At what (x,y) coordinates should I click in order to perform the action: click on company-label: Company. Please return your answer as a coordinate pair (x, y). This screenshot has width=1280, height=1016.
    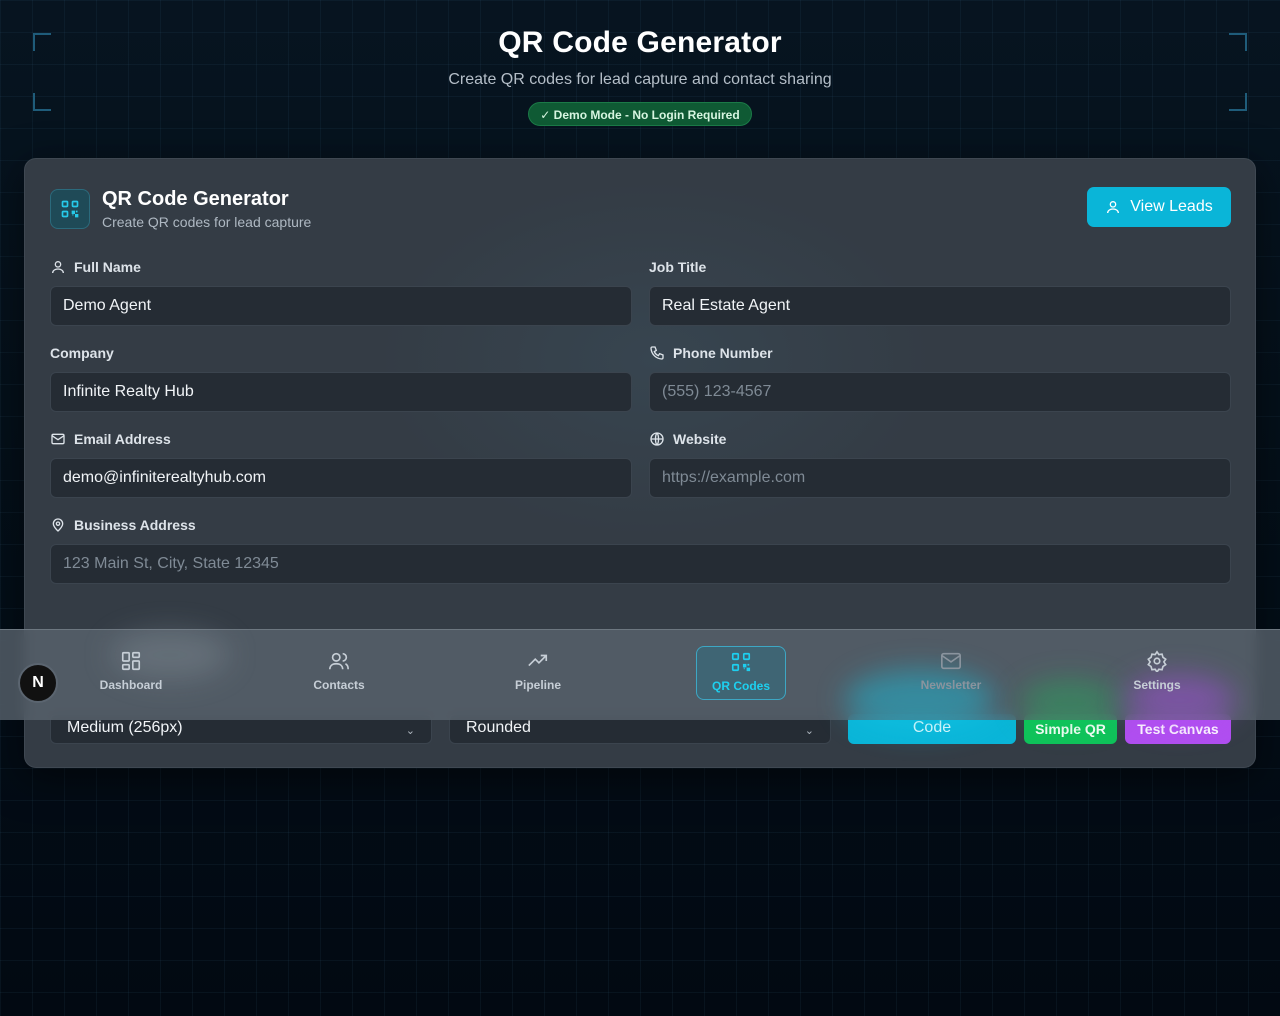
    Looking at the image, I should click on (82, 353).